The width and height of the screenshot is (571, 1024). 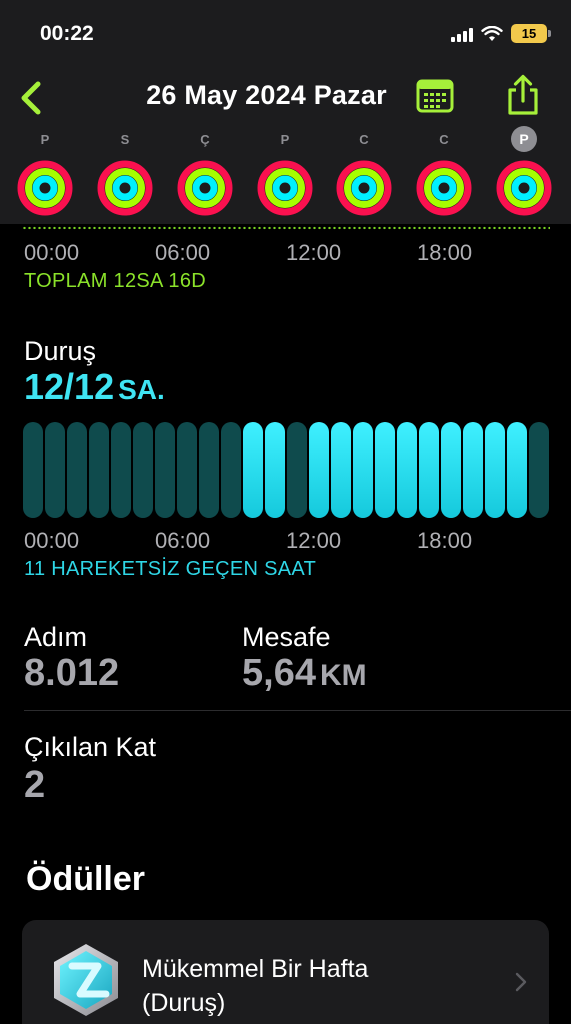 What do you see at coordinates (115, 281) in the screenshot?
I see `exercise-total: TOPLAM 12SA 16D` at bounding box center [115, 281].